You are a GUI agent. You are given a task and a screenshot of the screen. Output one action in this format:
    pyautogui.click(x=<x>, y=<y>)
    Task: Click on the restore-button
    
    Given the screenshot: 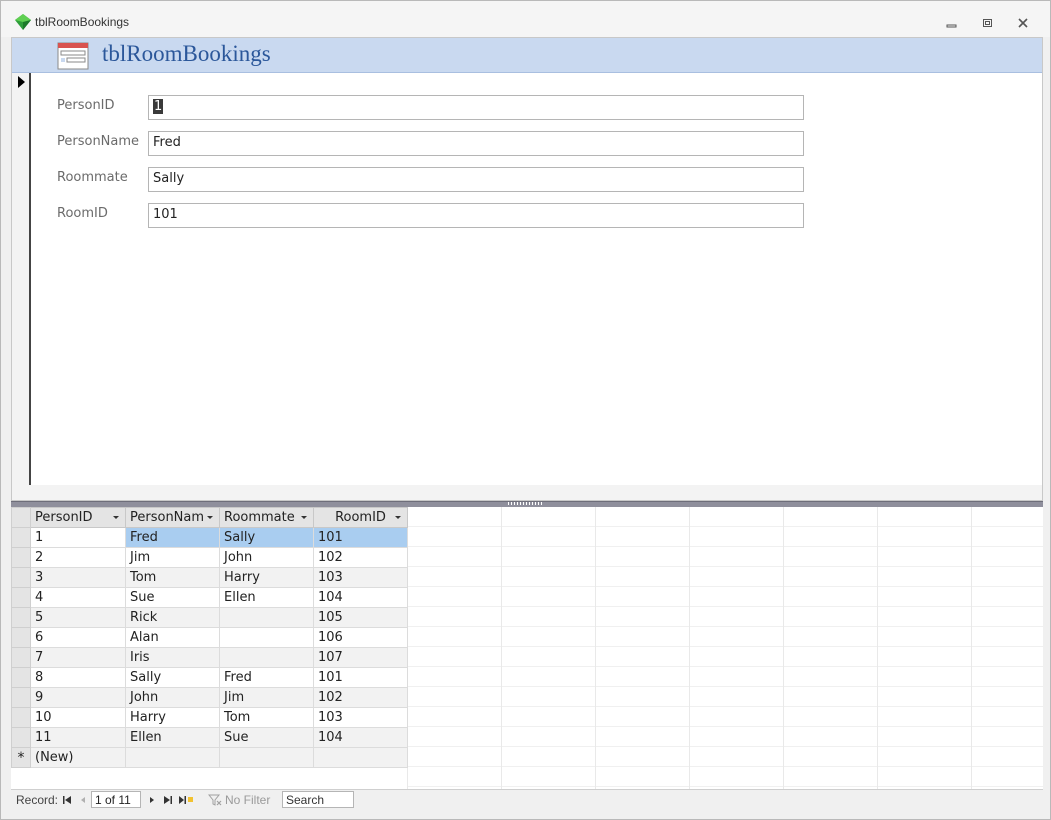 What is the action you would take?
    pyautogui.click(x=988, y=23)
    